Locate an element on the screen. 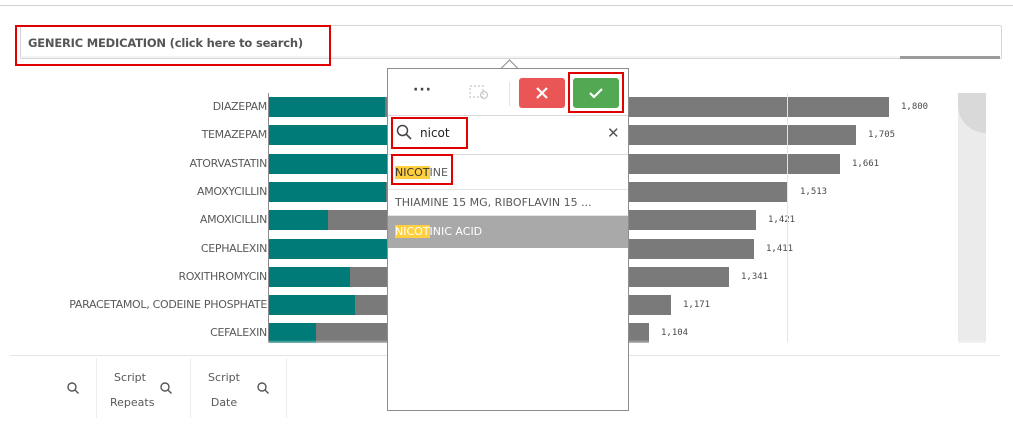 The image size is (1013, 426). annotation-highlight-confirm is located at coordinates (596, 92).